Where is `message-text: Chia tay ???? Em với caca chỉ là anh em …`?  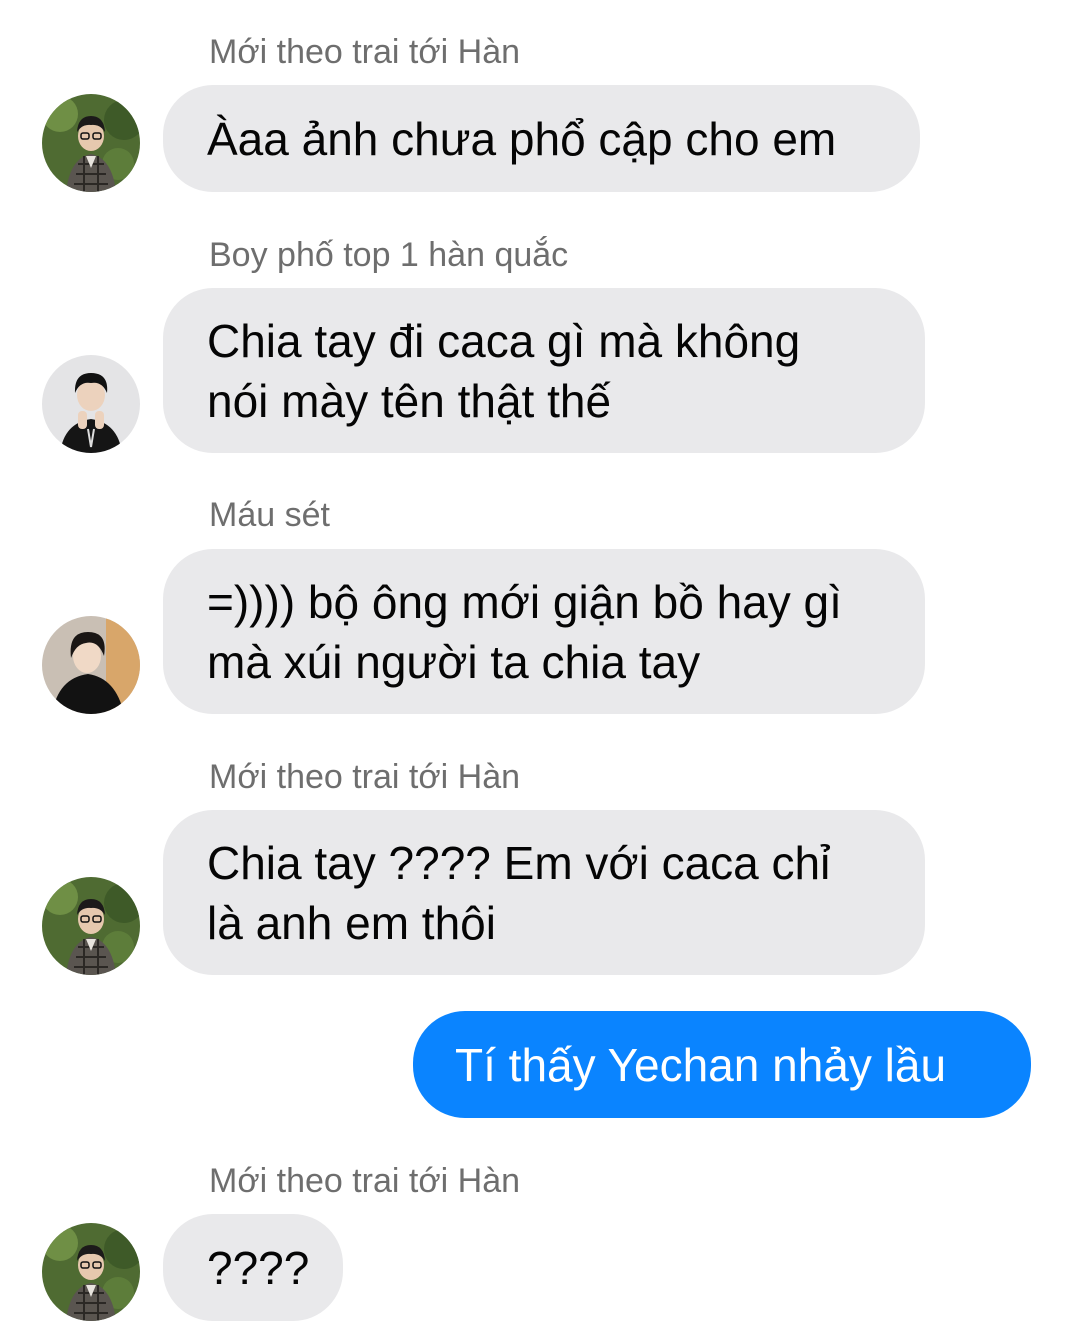 message-text: Chia tay ???? Em với caca chỉ là anh em … is located at coordinates (519, 892).